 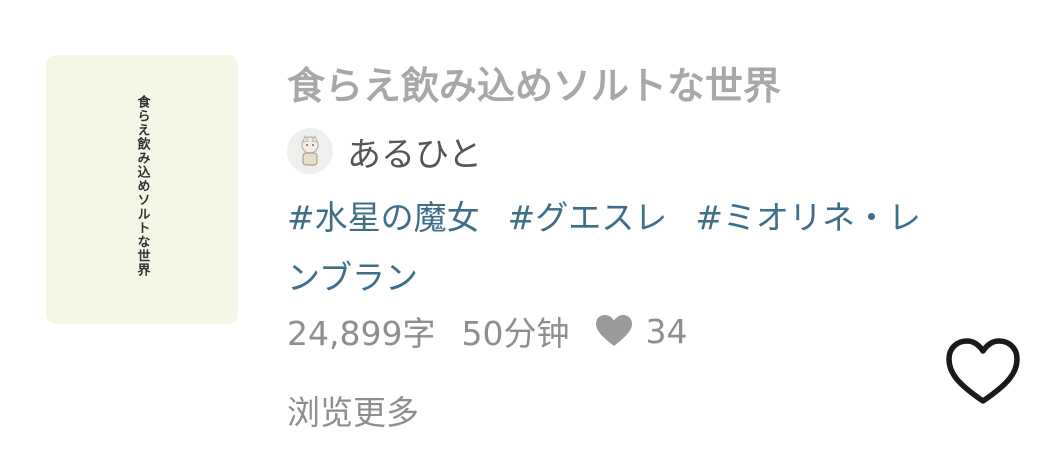 What do you see at coordinates (310, 151) in the screenshot?
I see `avatar-icon` at bounding box center [310, 151].